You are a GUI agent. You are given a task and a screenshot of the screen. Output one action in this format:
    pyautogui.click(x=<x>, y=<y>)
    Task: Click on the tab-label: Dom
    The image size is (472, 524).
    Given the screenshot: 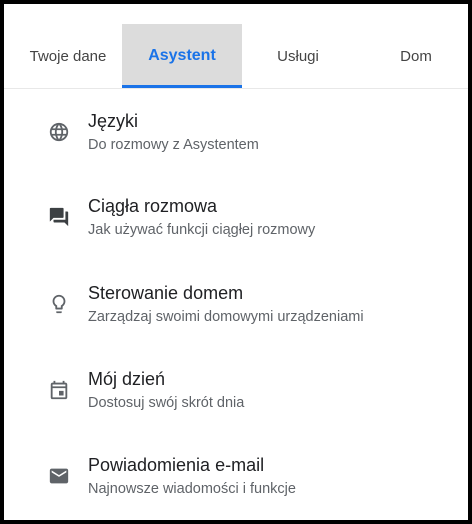 What is the action you would take?
    pyautogui.click(x=416, y=56)
    